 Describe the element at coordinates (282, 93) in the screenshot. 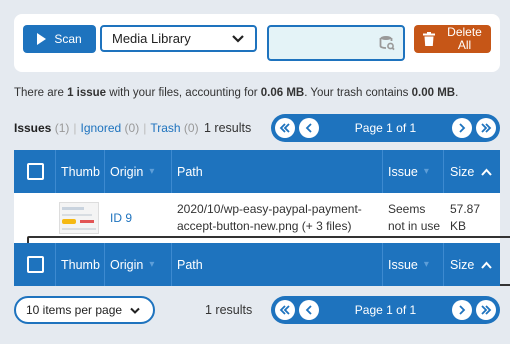

I see `issues-size: 0.06 MB` at that location.